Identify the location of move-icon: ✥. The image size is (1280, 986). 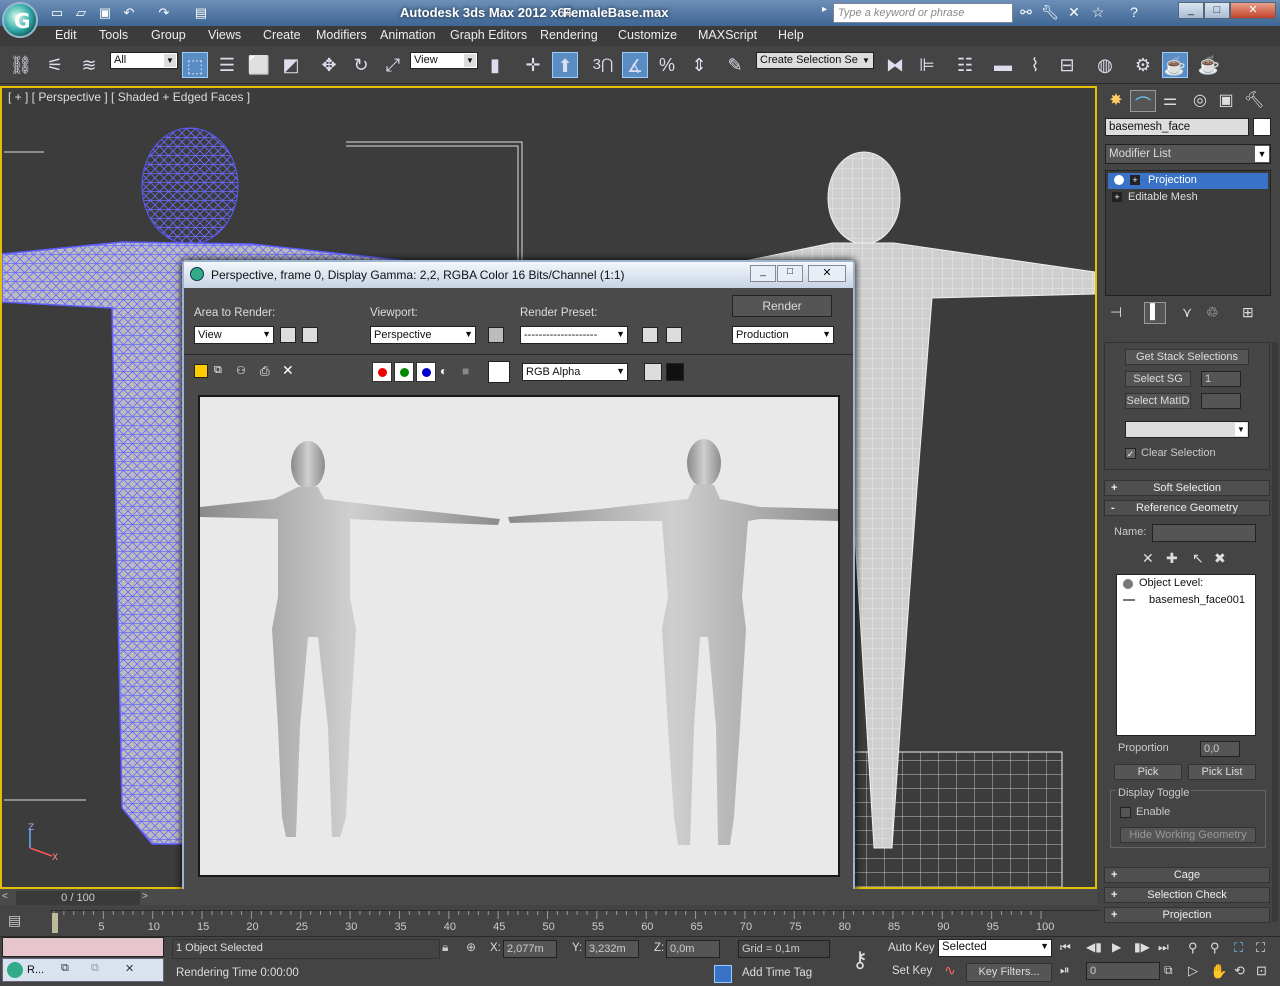
(329, 65).